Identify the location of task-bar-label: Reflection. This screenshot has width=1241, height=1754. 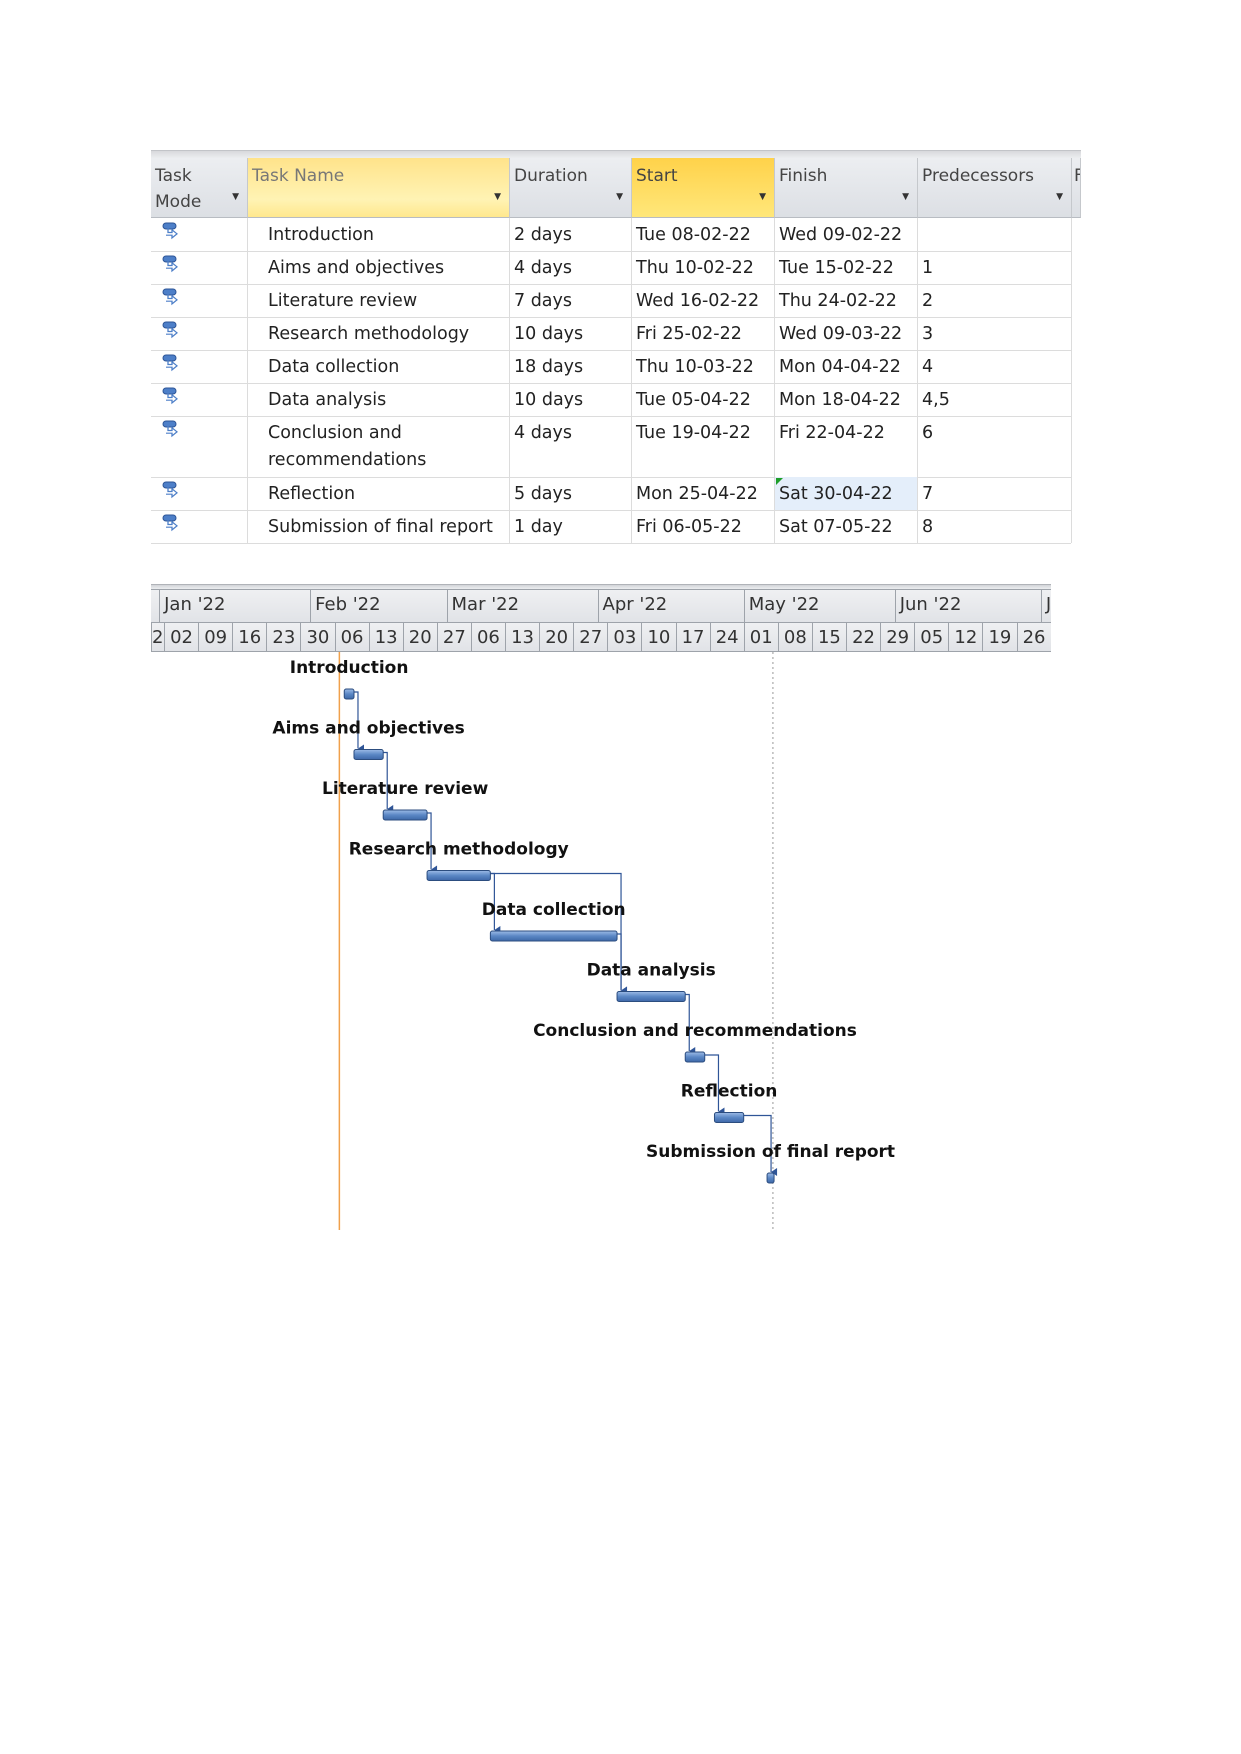
(729, 1092).